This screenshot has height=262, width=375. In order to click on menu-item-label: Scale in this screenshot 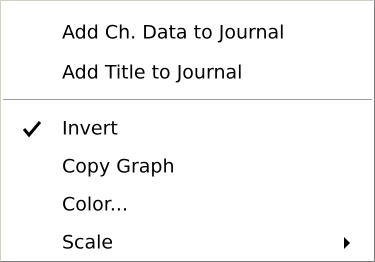, I will do `click(88, 242)`.